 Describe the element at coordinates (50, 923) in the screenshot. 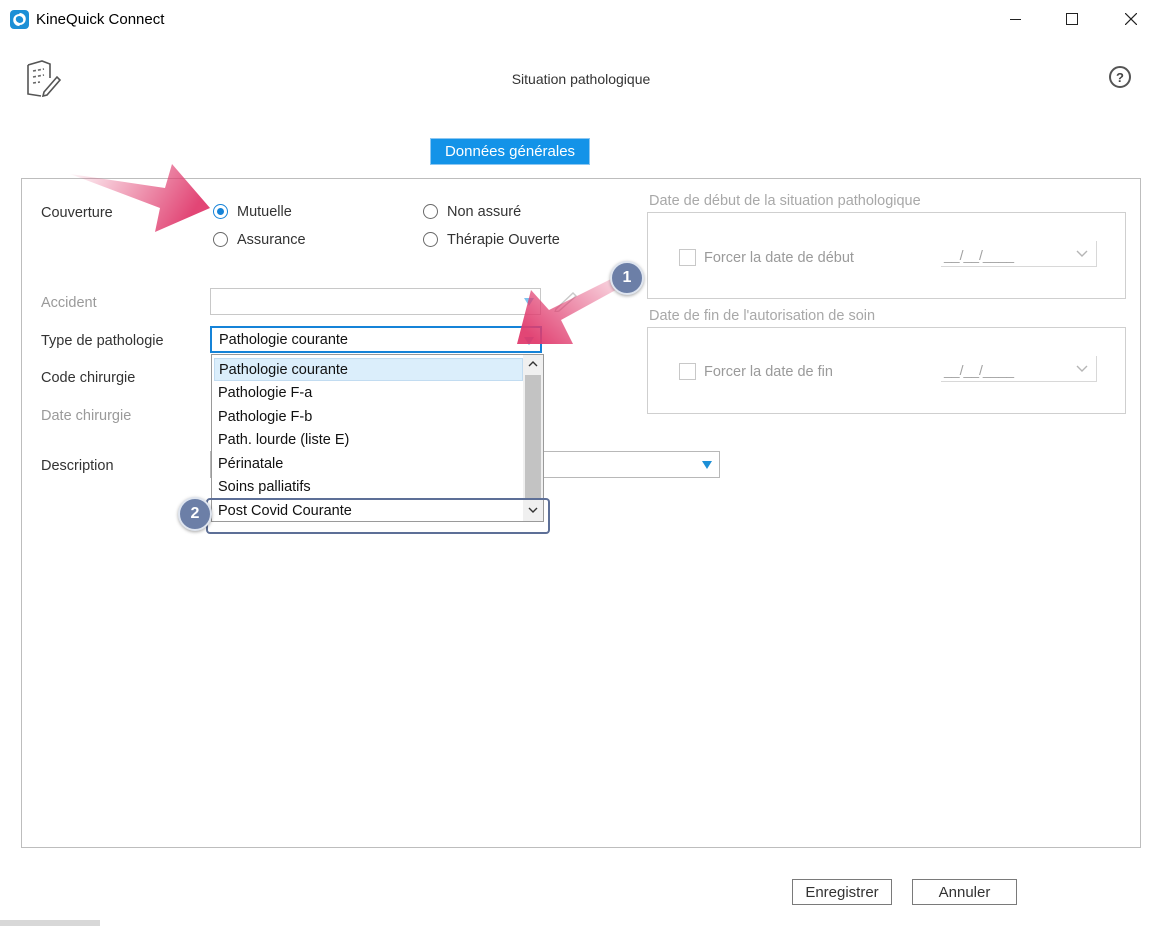

I see `status-strip` at that location.